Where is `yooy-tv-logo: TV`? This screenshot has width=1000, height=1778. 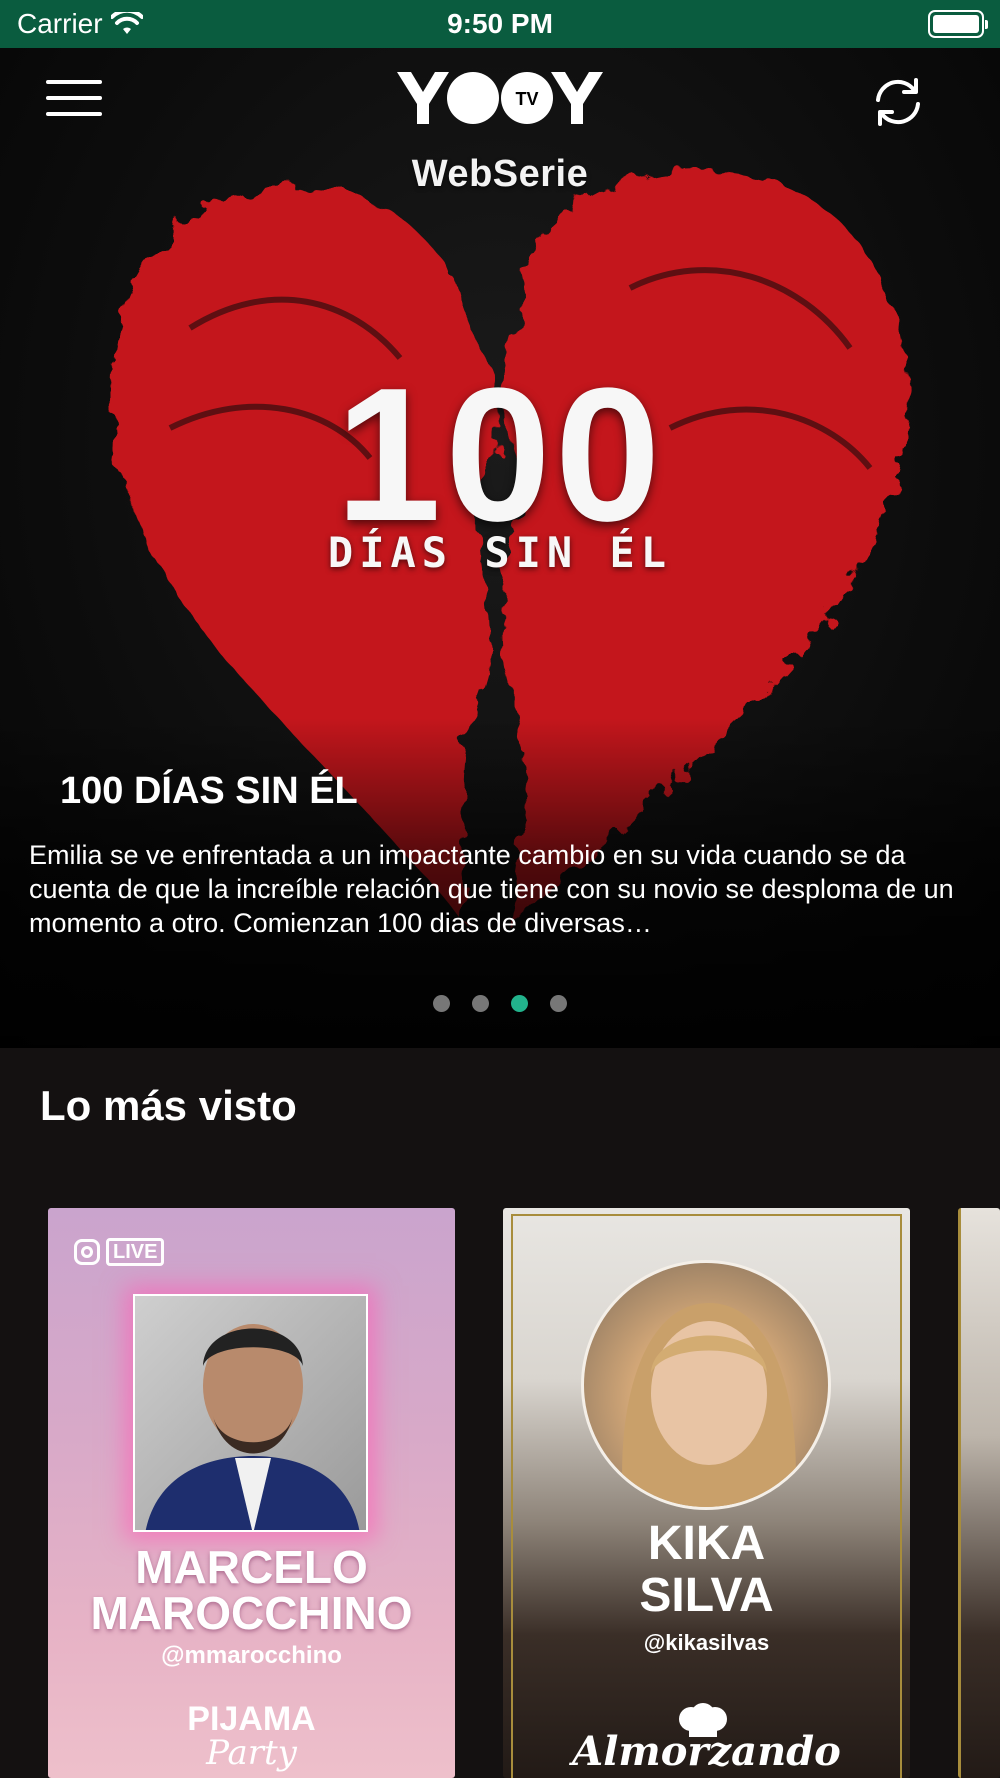 yooy-tv-logo: TV is located at coordinates (500, 98).